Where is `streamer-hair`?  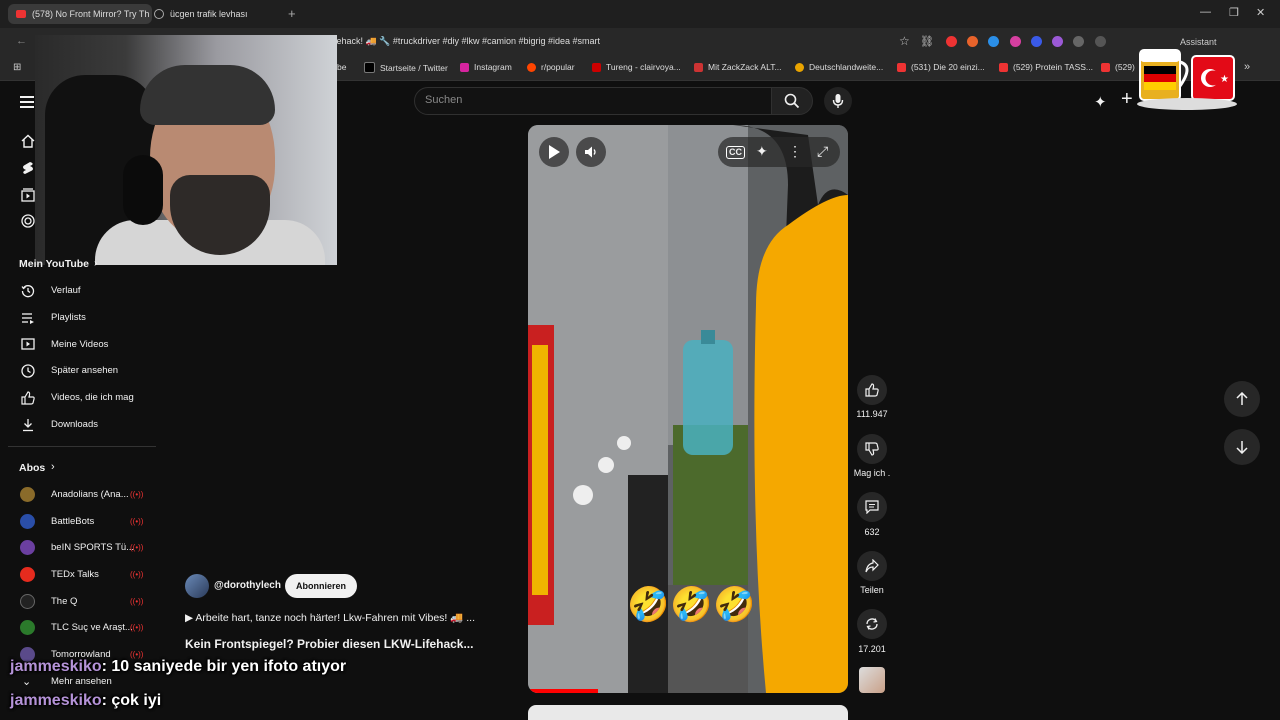
streamer-hair is located at coordinates (207, 95).